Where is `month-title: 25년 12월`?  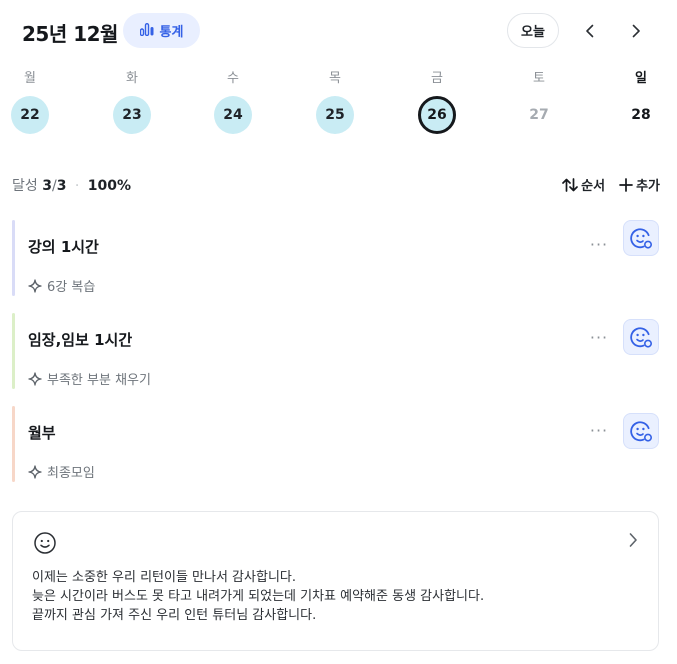
month-title: 25년 12월 is located at coordinates (70, 34).